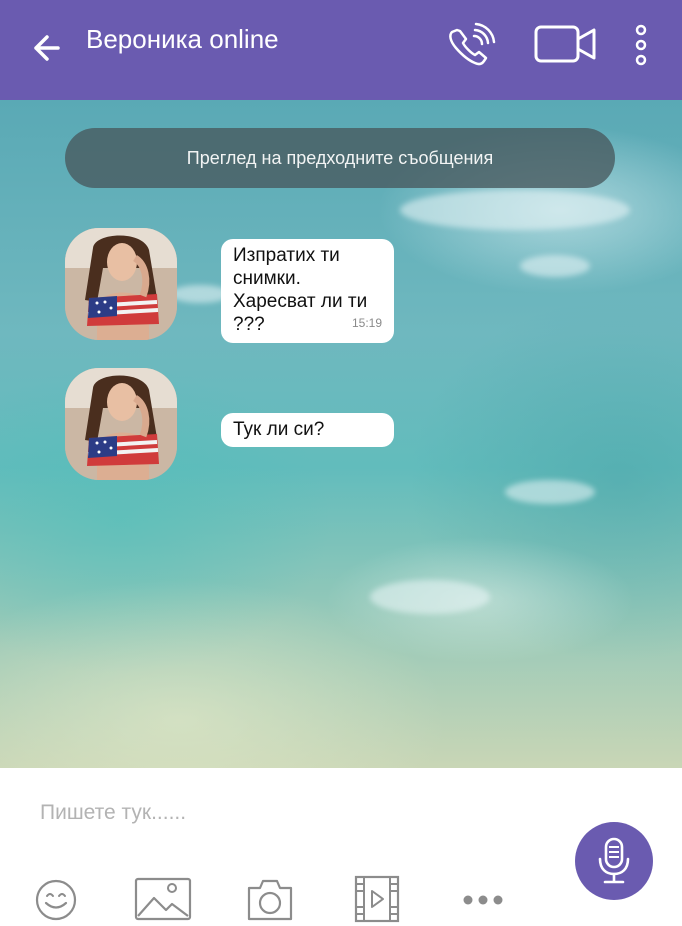 The image size is (682, 926). I want to click on video-call-button, so click(565, 45).